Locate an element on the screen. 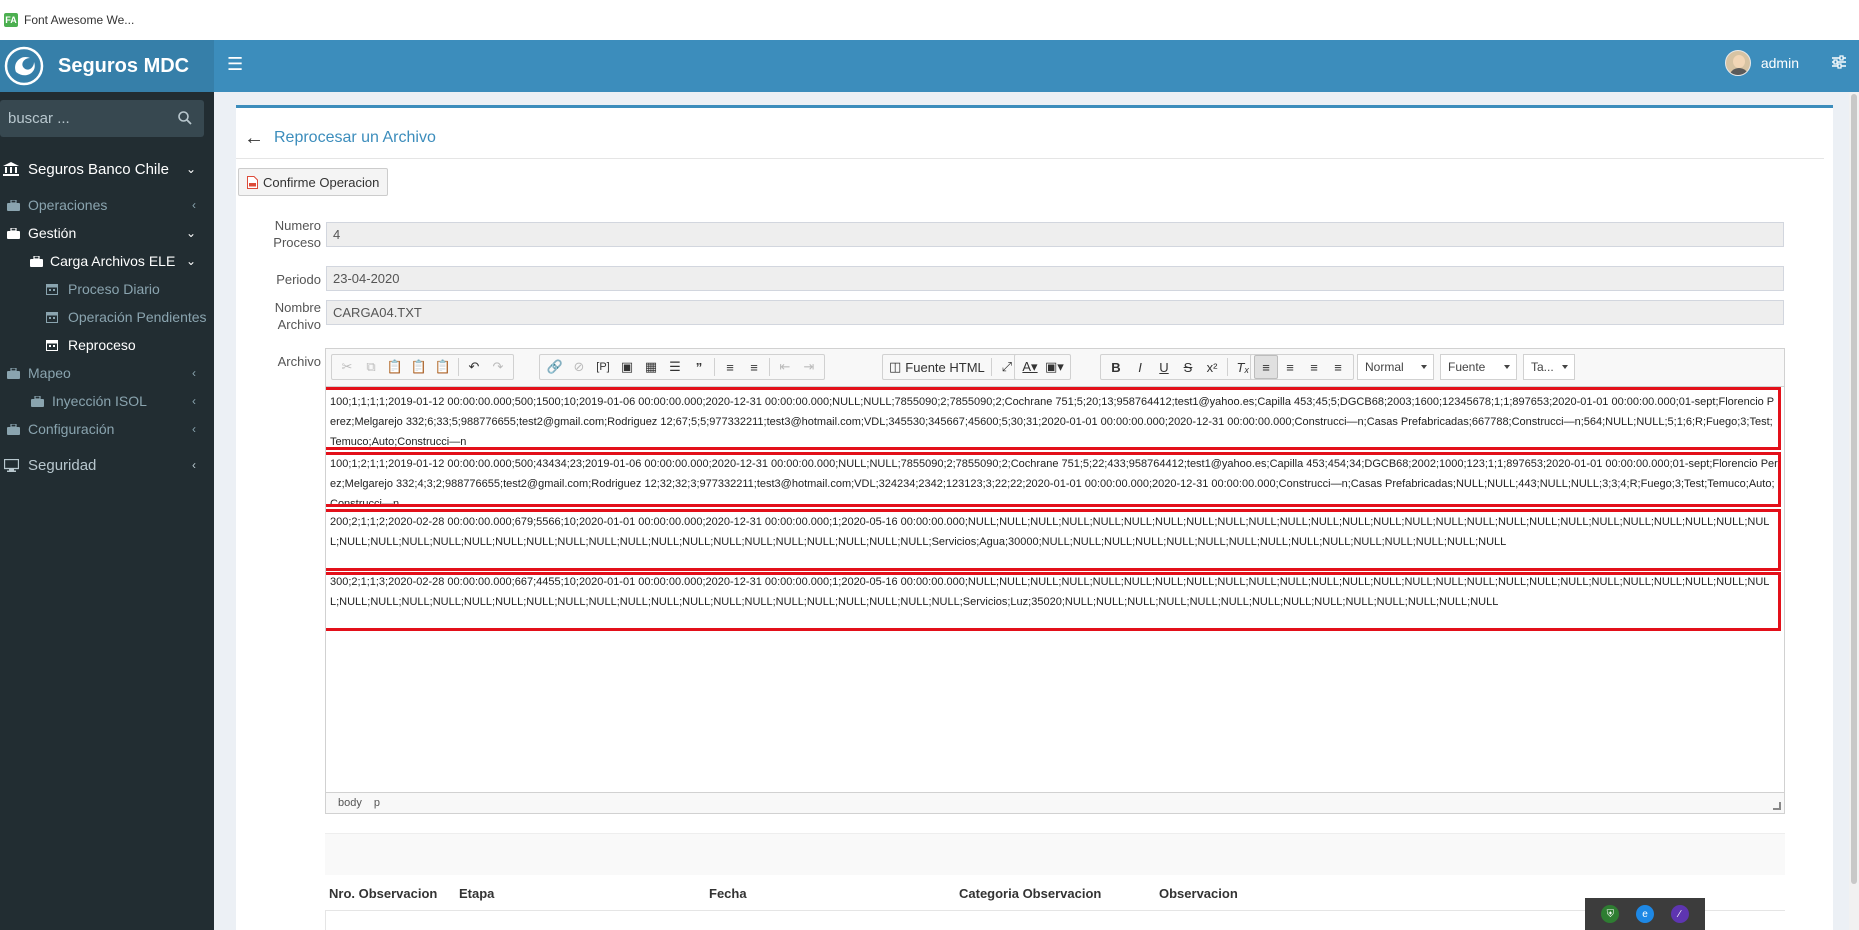  numbered-list-icon: ≡ is located at coordinates (730, 367).